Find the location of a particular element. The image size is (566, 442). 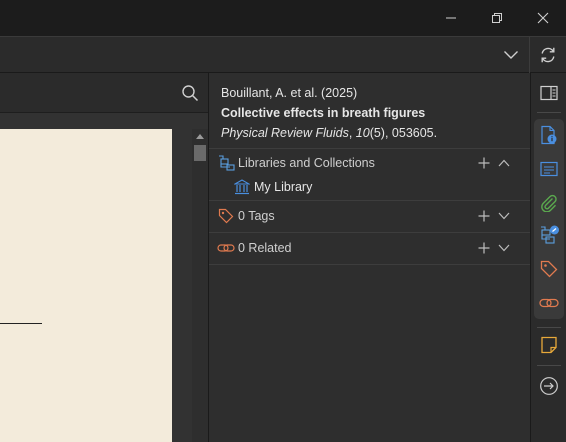

locate-icon is located at coordinates (549, 386).